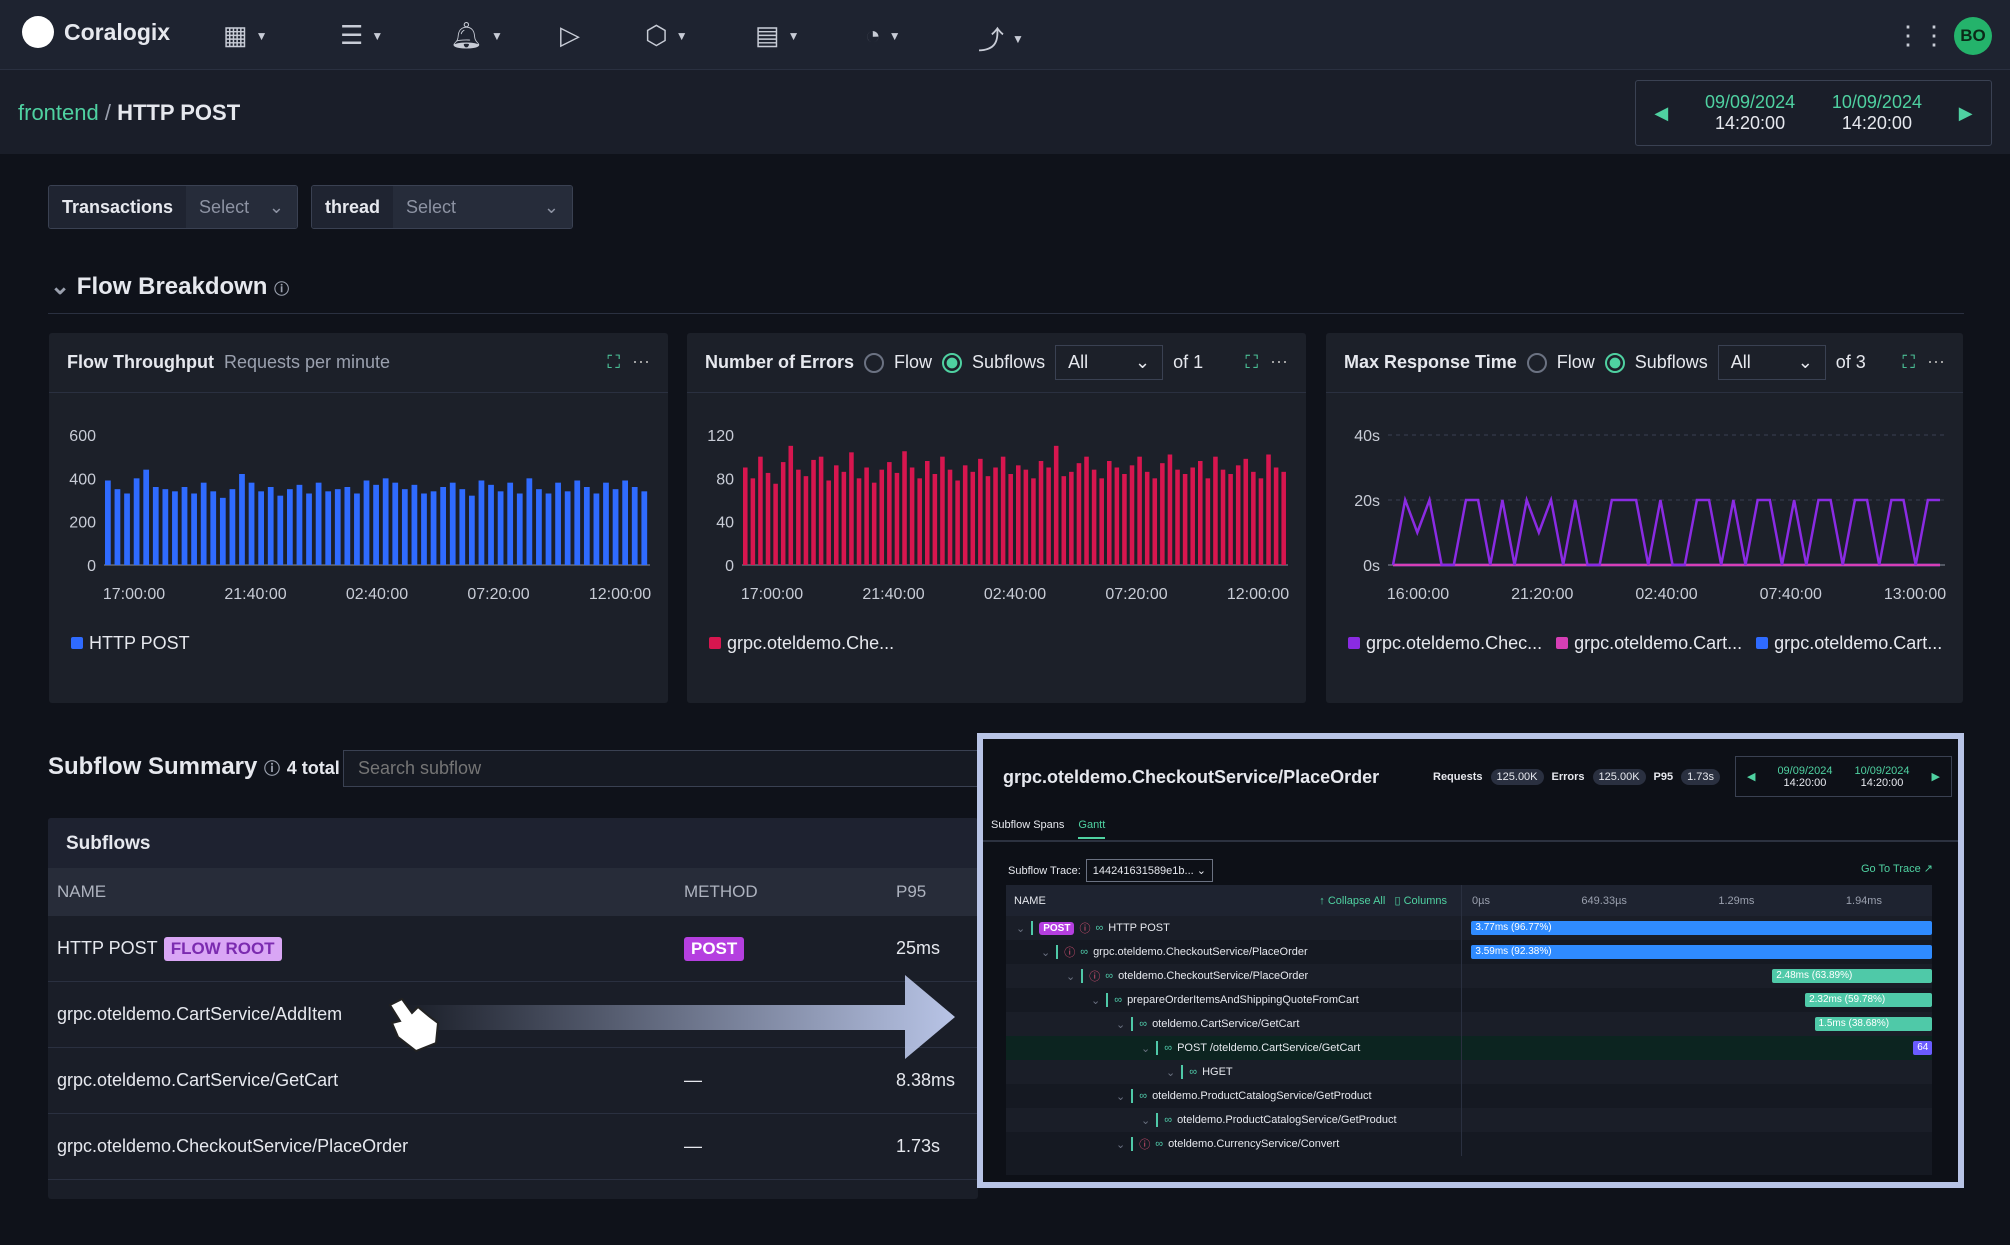 Image resolution: width=2010 pixels, height=1245 pixels. What do you see at coordinates (173, 207) in the screenshot?
I see `transactions-filter: Transactions Select ⌄` at bounding box center [173, 207].